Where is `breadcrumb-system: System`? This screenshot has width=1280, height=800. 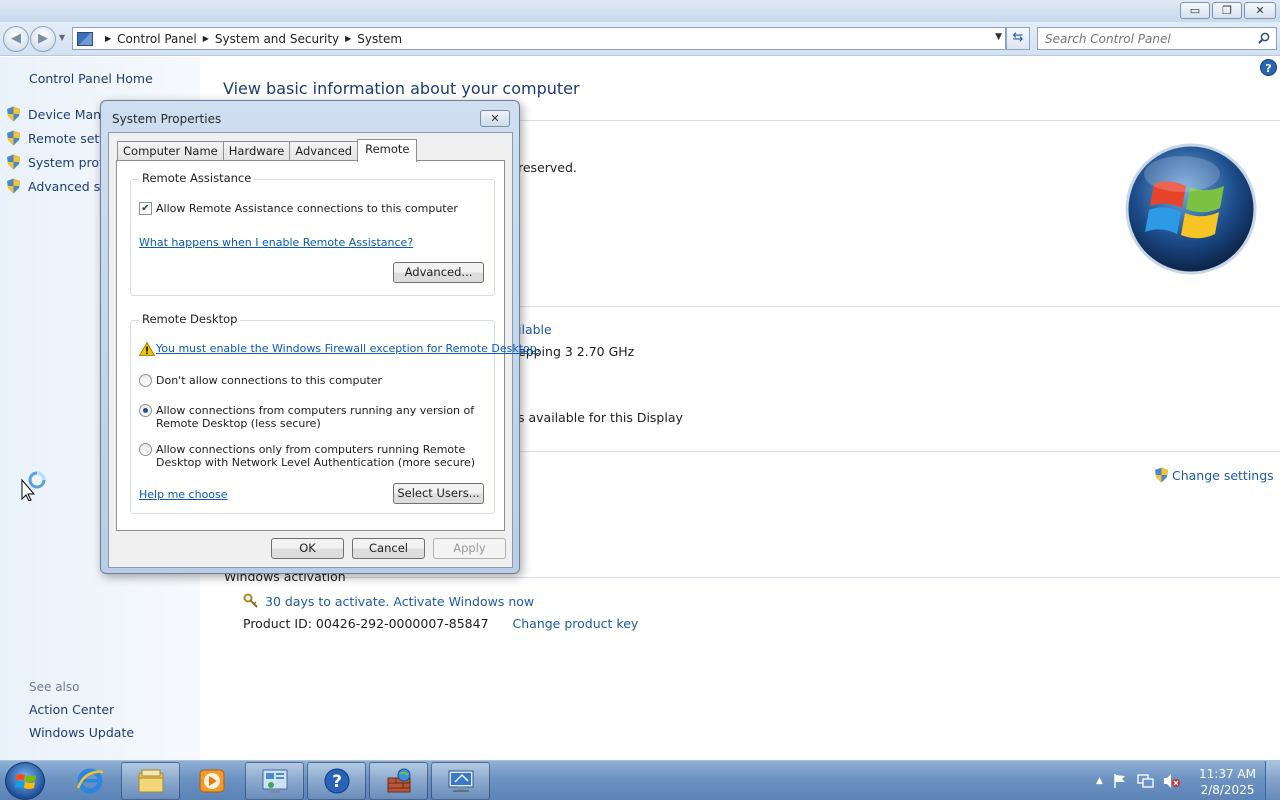 breadcrumb-system: System is located at coordinates (379, 39).